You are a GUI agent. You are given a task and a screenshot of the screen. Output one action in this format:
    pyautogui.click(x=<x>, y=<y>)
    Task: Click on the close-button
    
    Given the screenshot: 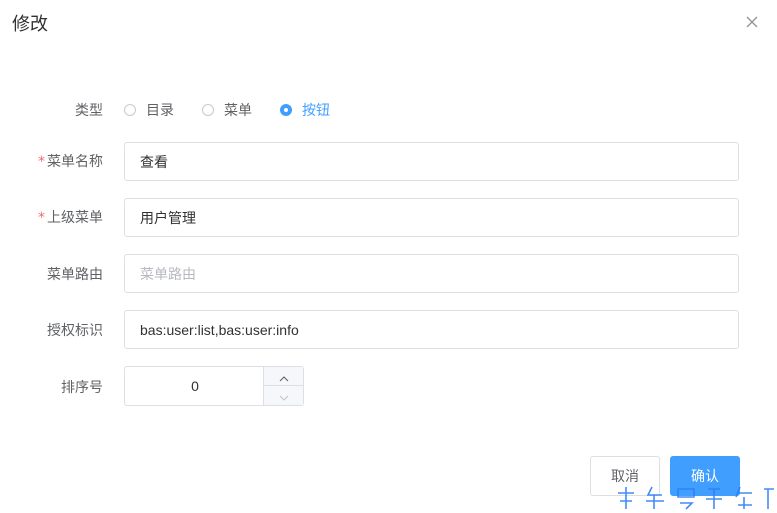 What is the action you would take?
    pyautogui.click(x=752, y=22)
    